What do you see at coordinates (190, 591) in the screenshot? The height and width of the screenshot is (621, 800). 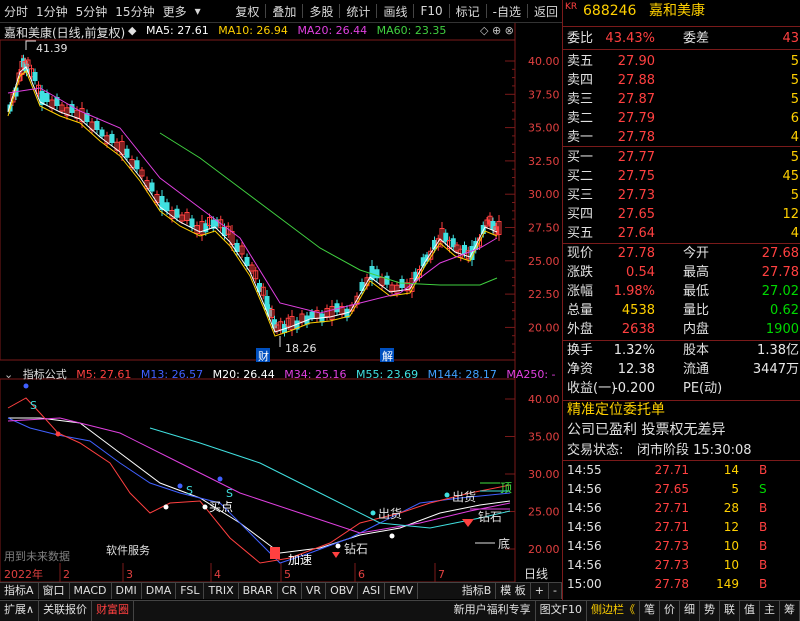 I see `tab-fsl: FSL` at bounding box center [190, 591].